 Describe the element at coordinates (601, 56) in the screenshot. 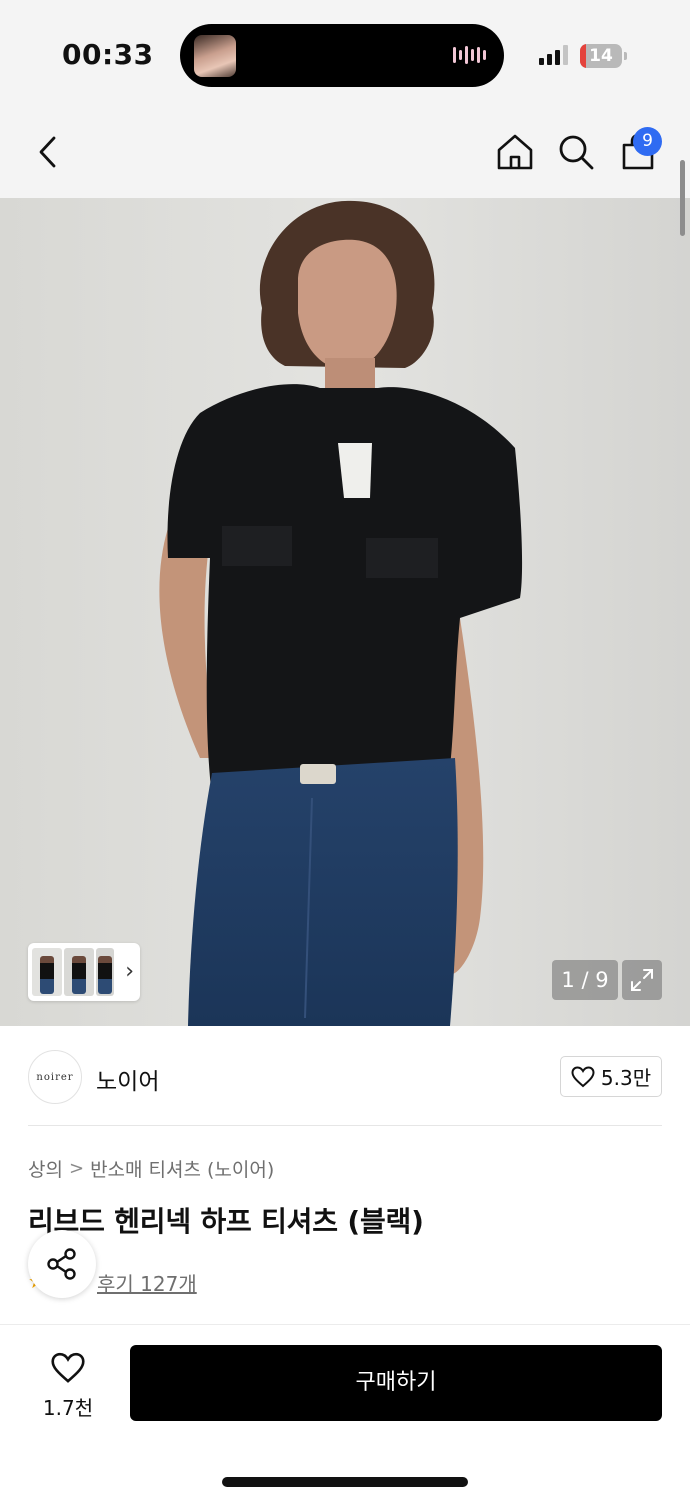

I see `battery-percentage: 14` at that location.